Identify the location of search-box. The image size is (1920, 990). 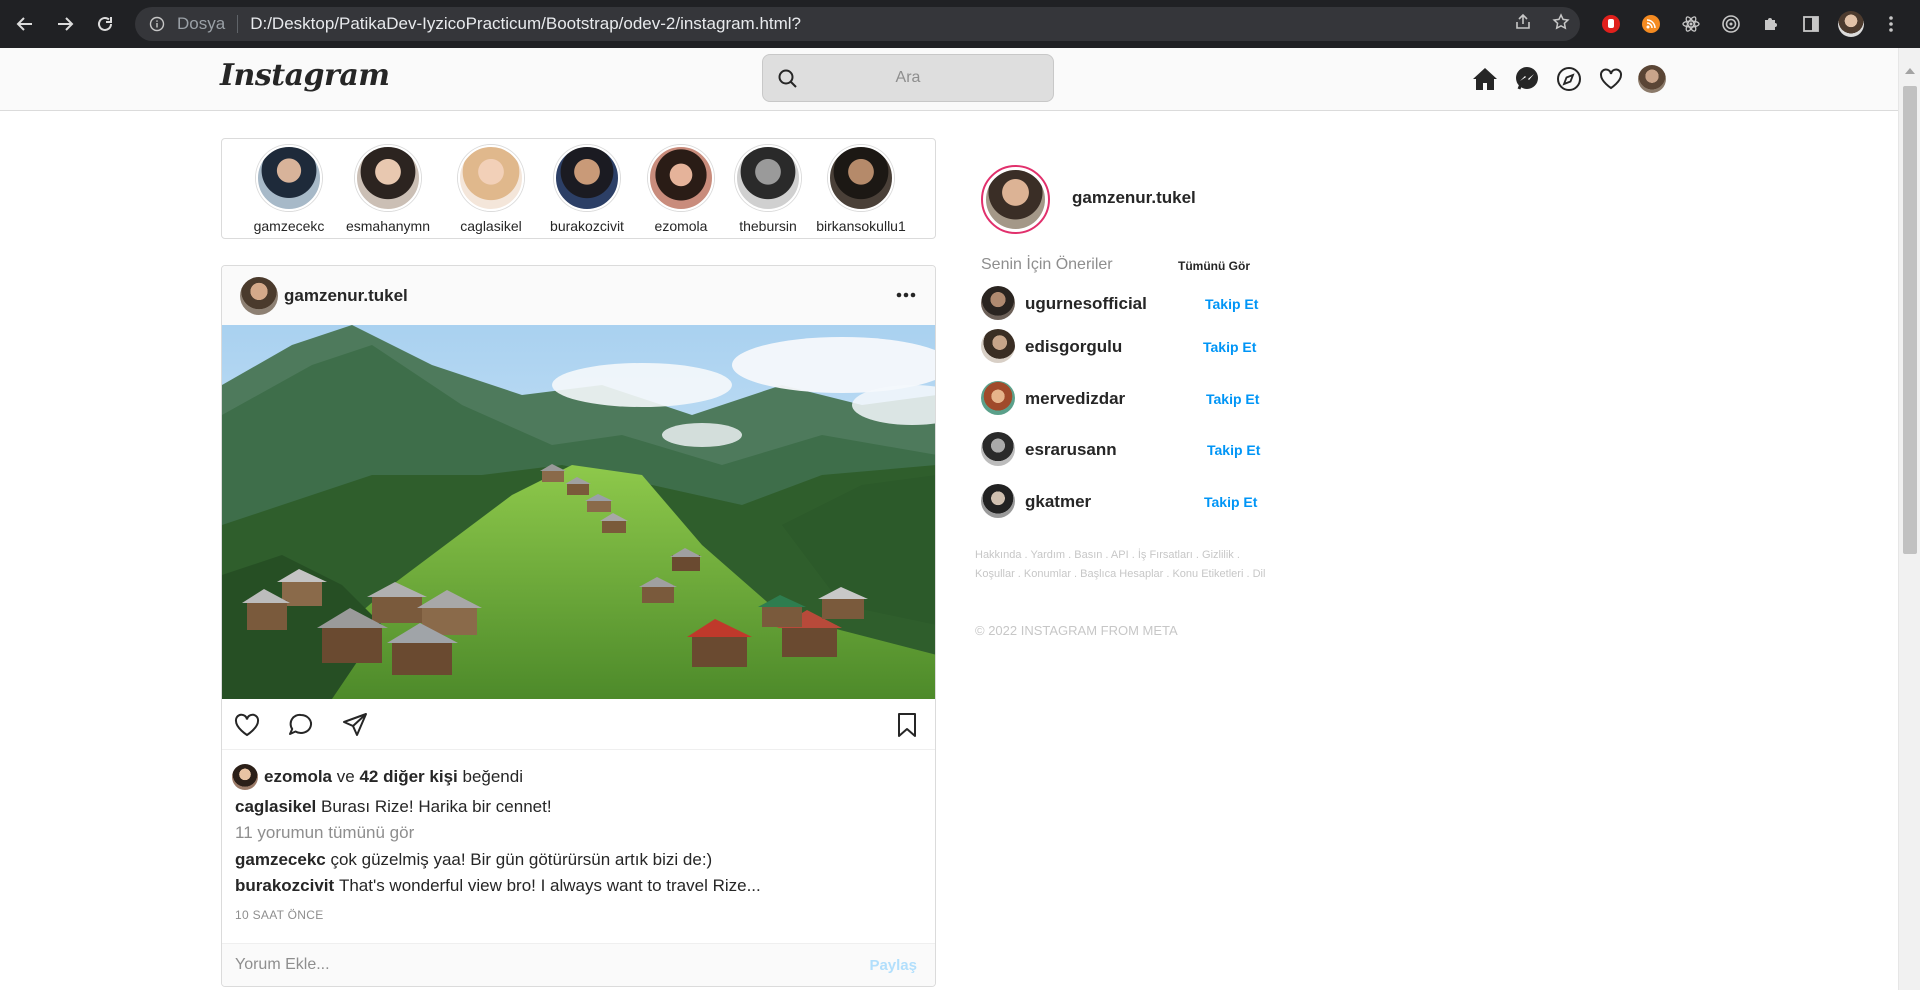
(908, 78).